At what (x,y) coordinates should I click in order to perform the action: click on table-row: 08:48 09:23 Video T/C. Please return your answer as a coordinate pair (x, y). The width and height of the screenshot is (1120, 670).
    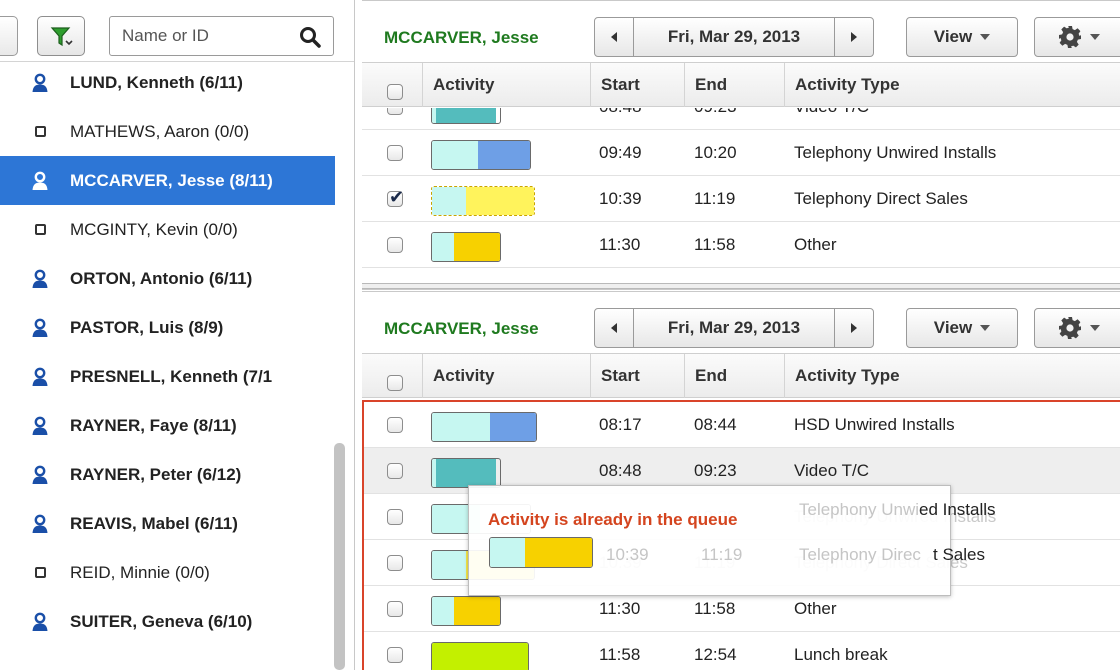
    Looking at the image, I should click on (741, 119).